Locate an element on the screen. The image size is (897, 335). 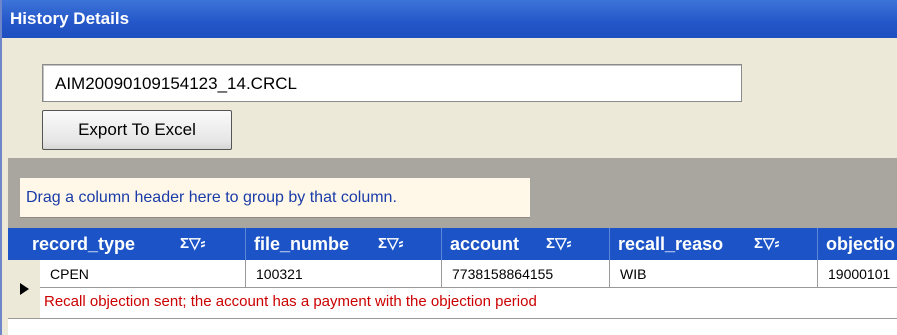
column-header-label: recall_reaso is located at coordinates (671, 244).